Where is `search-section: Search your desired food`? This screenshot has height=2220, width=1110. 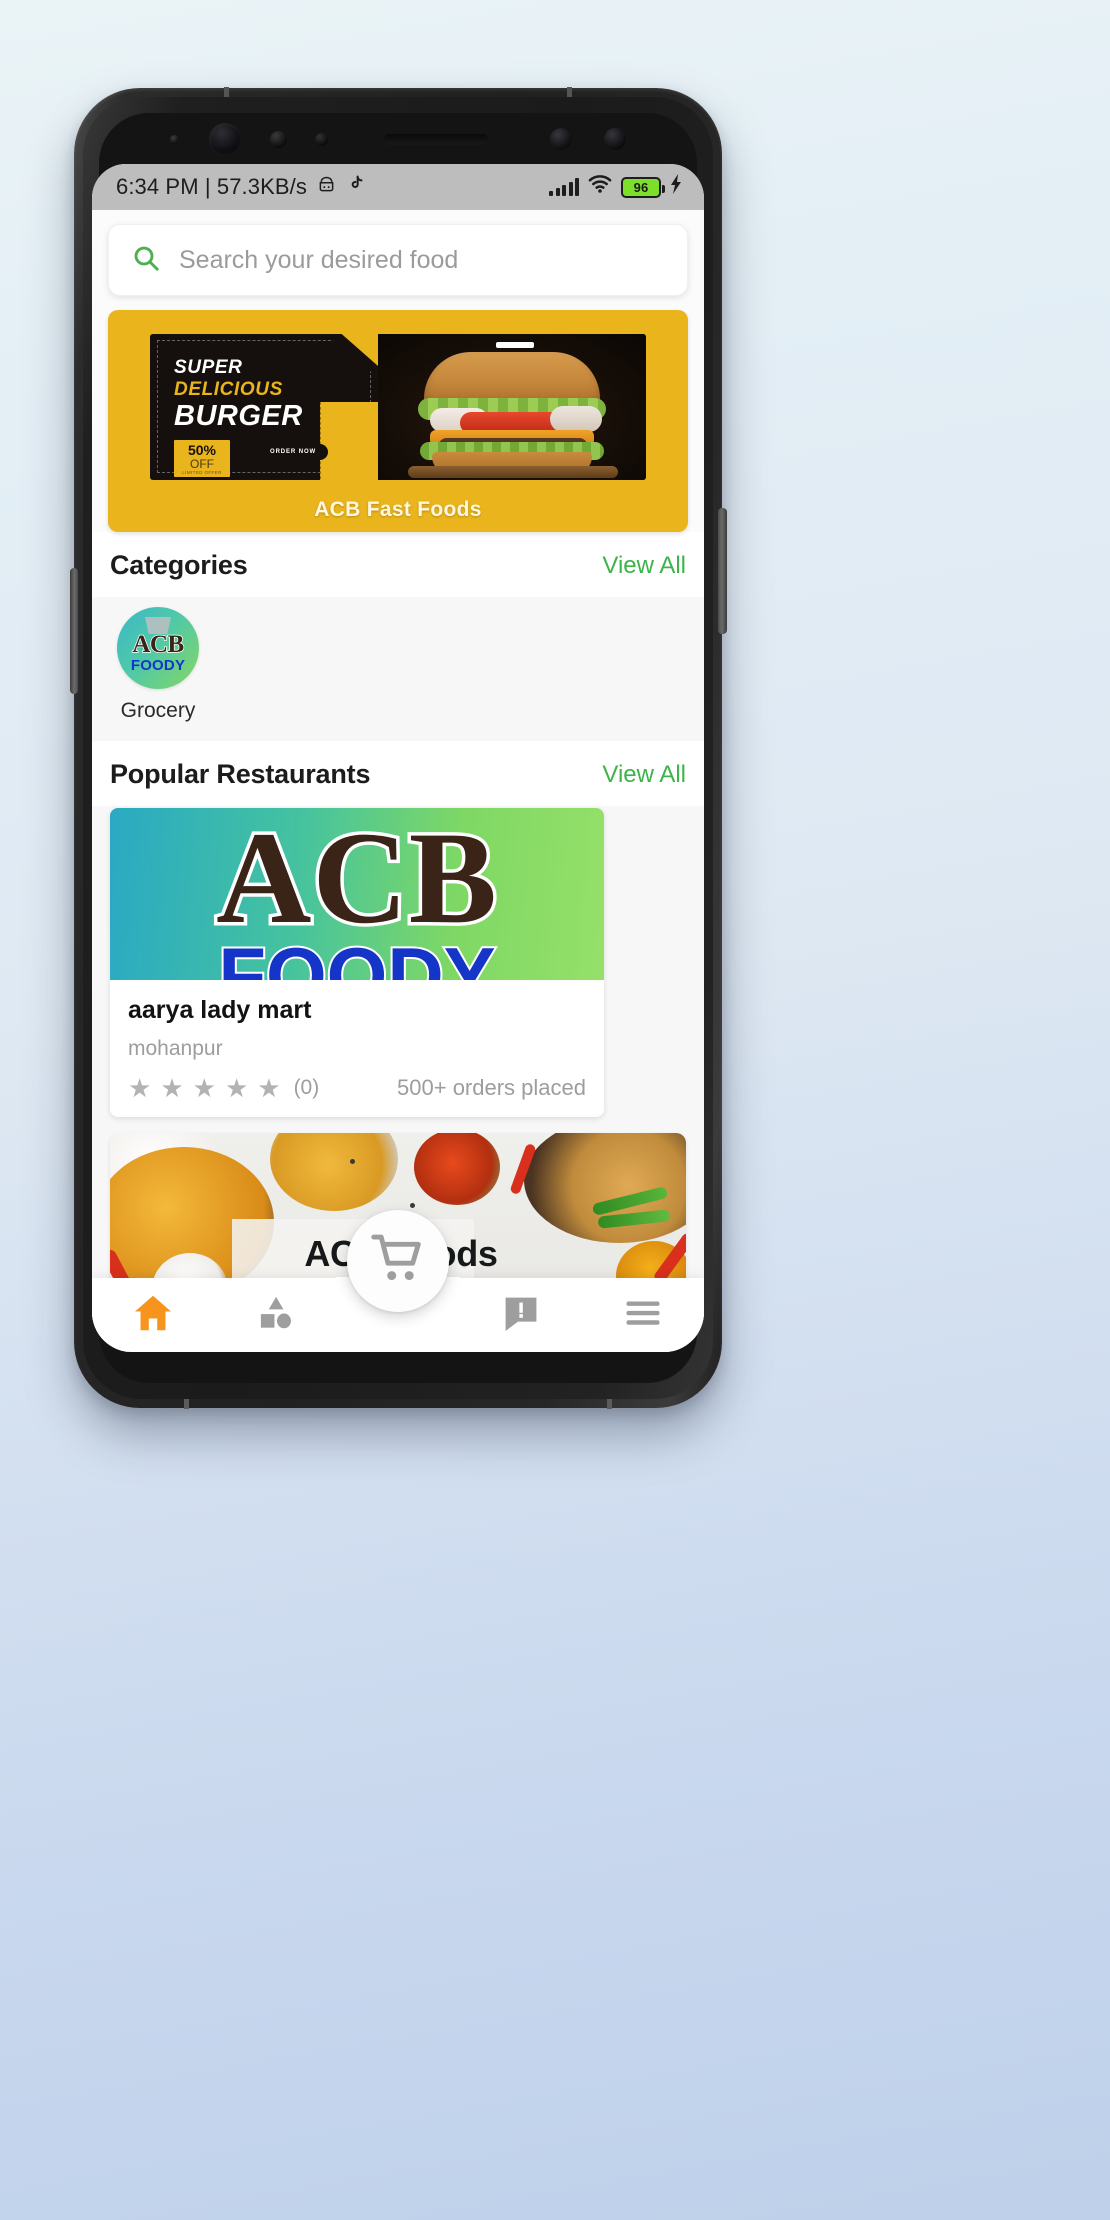 search-section: Search your desired food is located at coordinates (398, 256).